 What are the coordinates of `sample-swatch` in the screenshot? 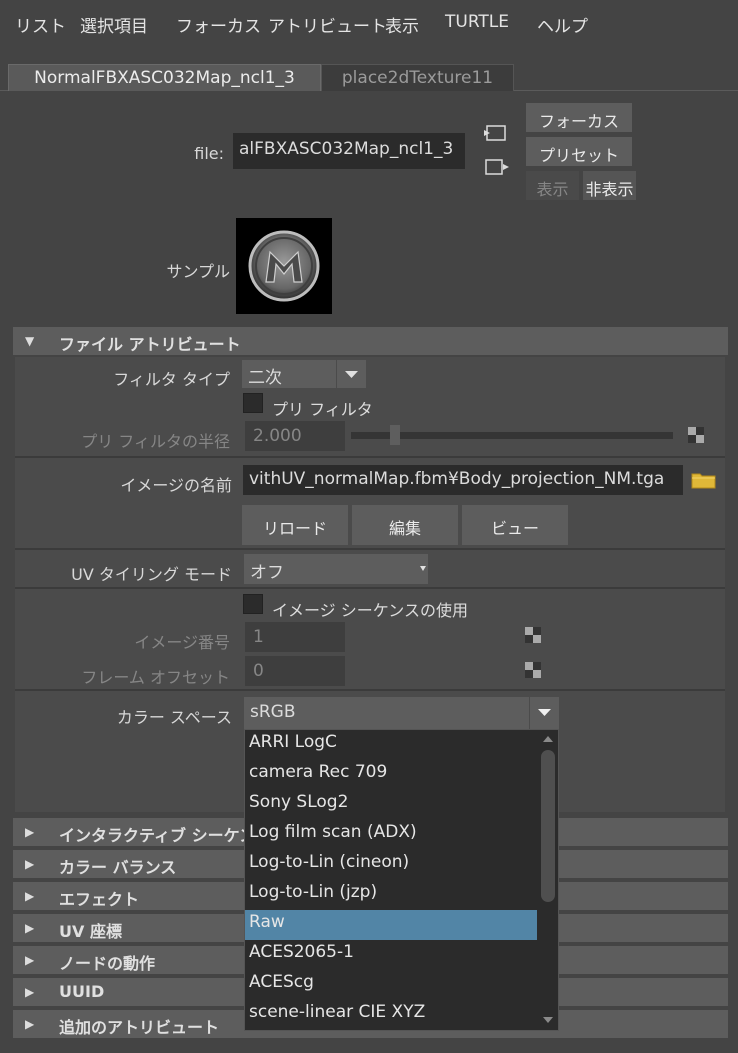 It's located at (284, 266).